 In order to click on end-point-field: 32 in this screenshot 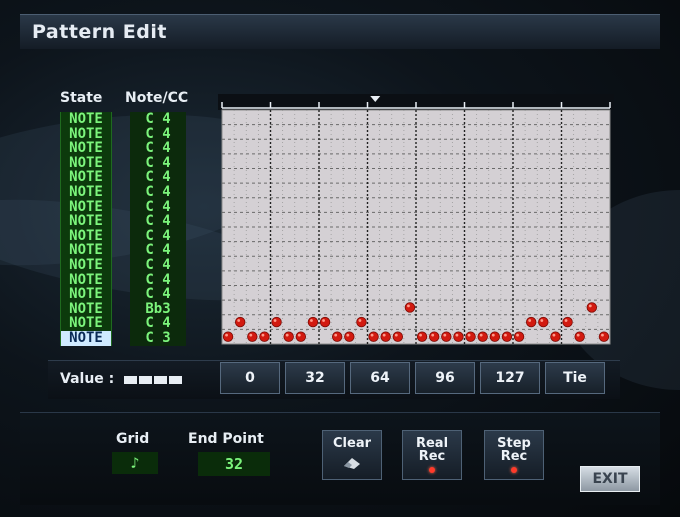, I will do `click(234, 464)`.